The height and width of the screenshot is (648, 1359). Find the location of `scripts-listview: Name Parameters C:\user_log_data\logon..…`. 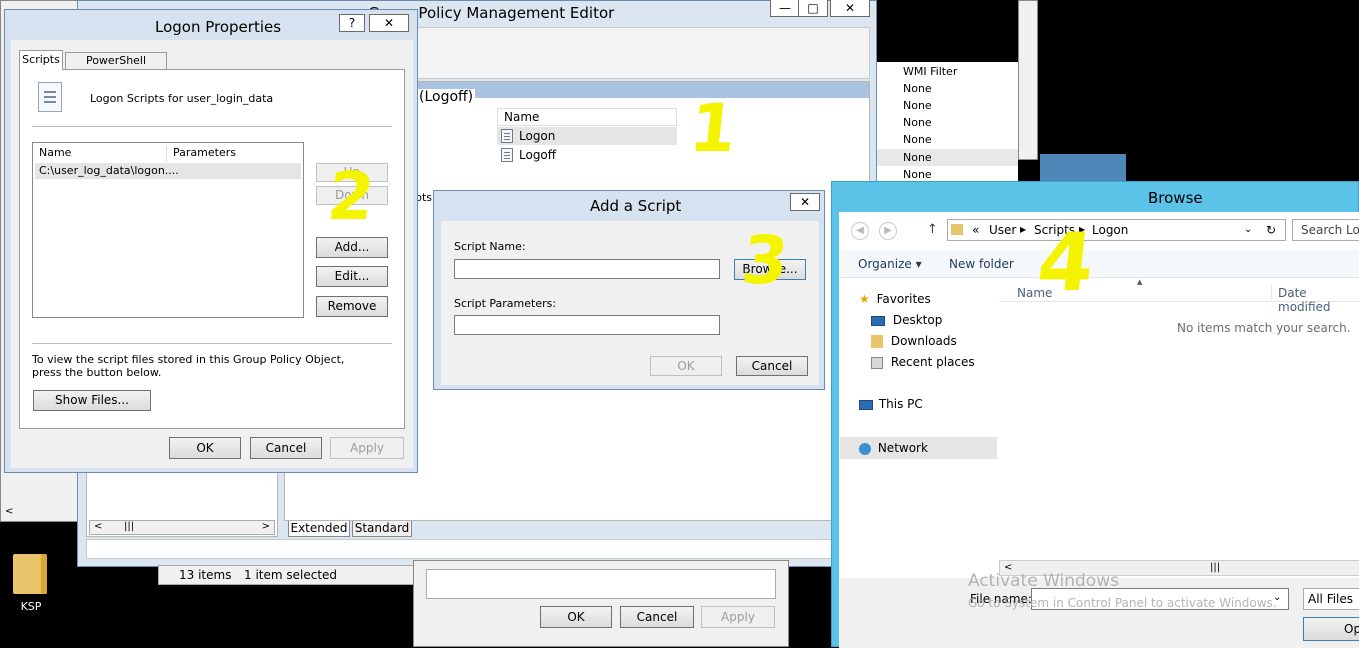

scripts-listview: Name Parameters C:\user_log_data\logon..… is located at coordinates (168, 230).